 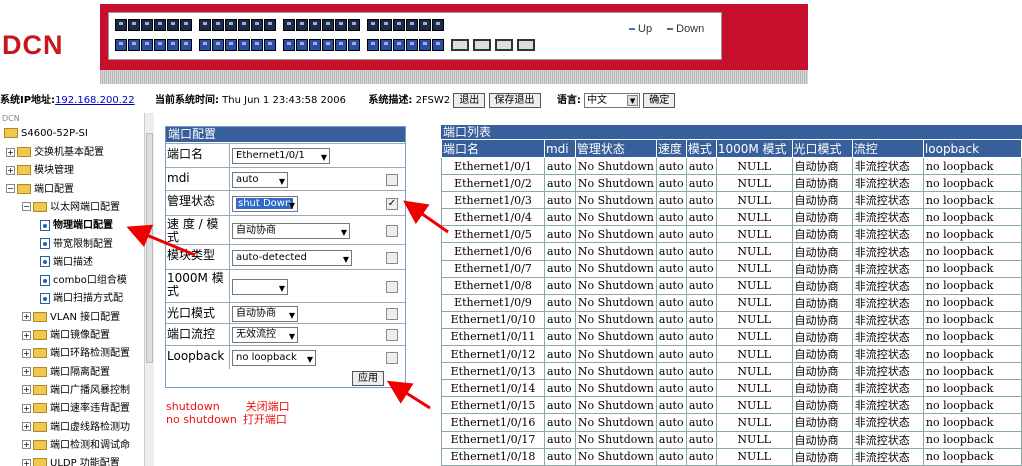 I want to click on column-header: 端口名, so click(x=493, y=148).